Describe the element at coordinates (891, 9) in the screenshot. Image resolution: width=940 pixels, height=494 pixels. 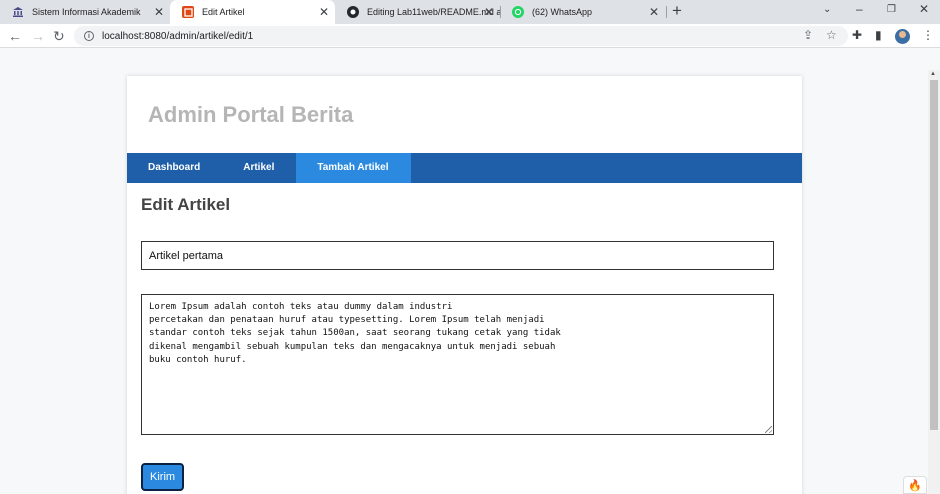
I see `restore-icon: ❐` at that location.